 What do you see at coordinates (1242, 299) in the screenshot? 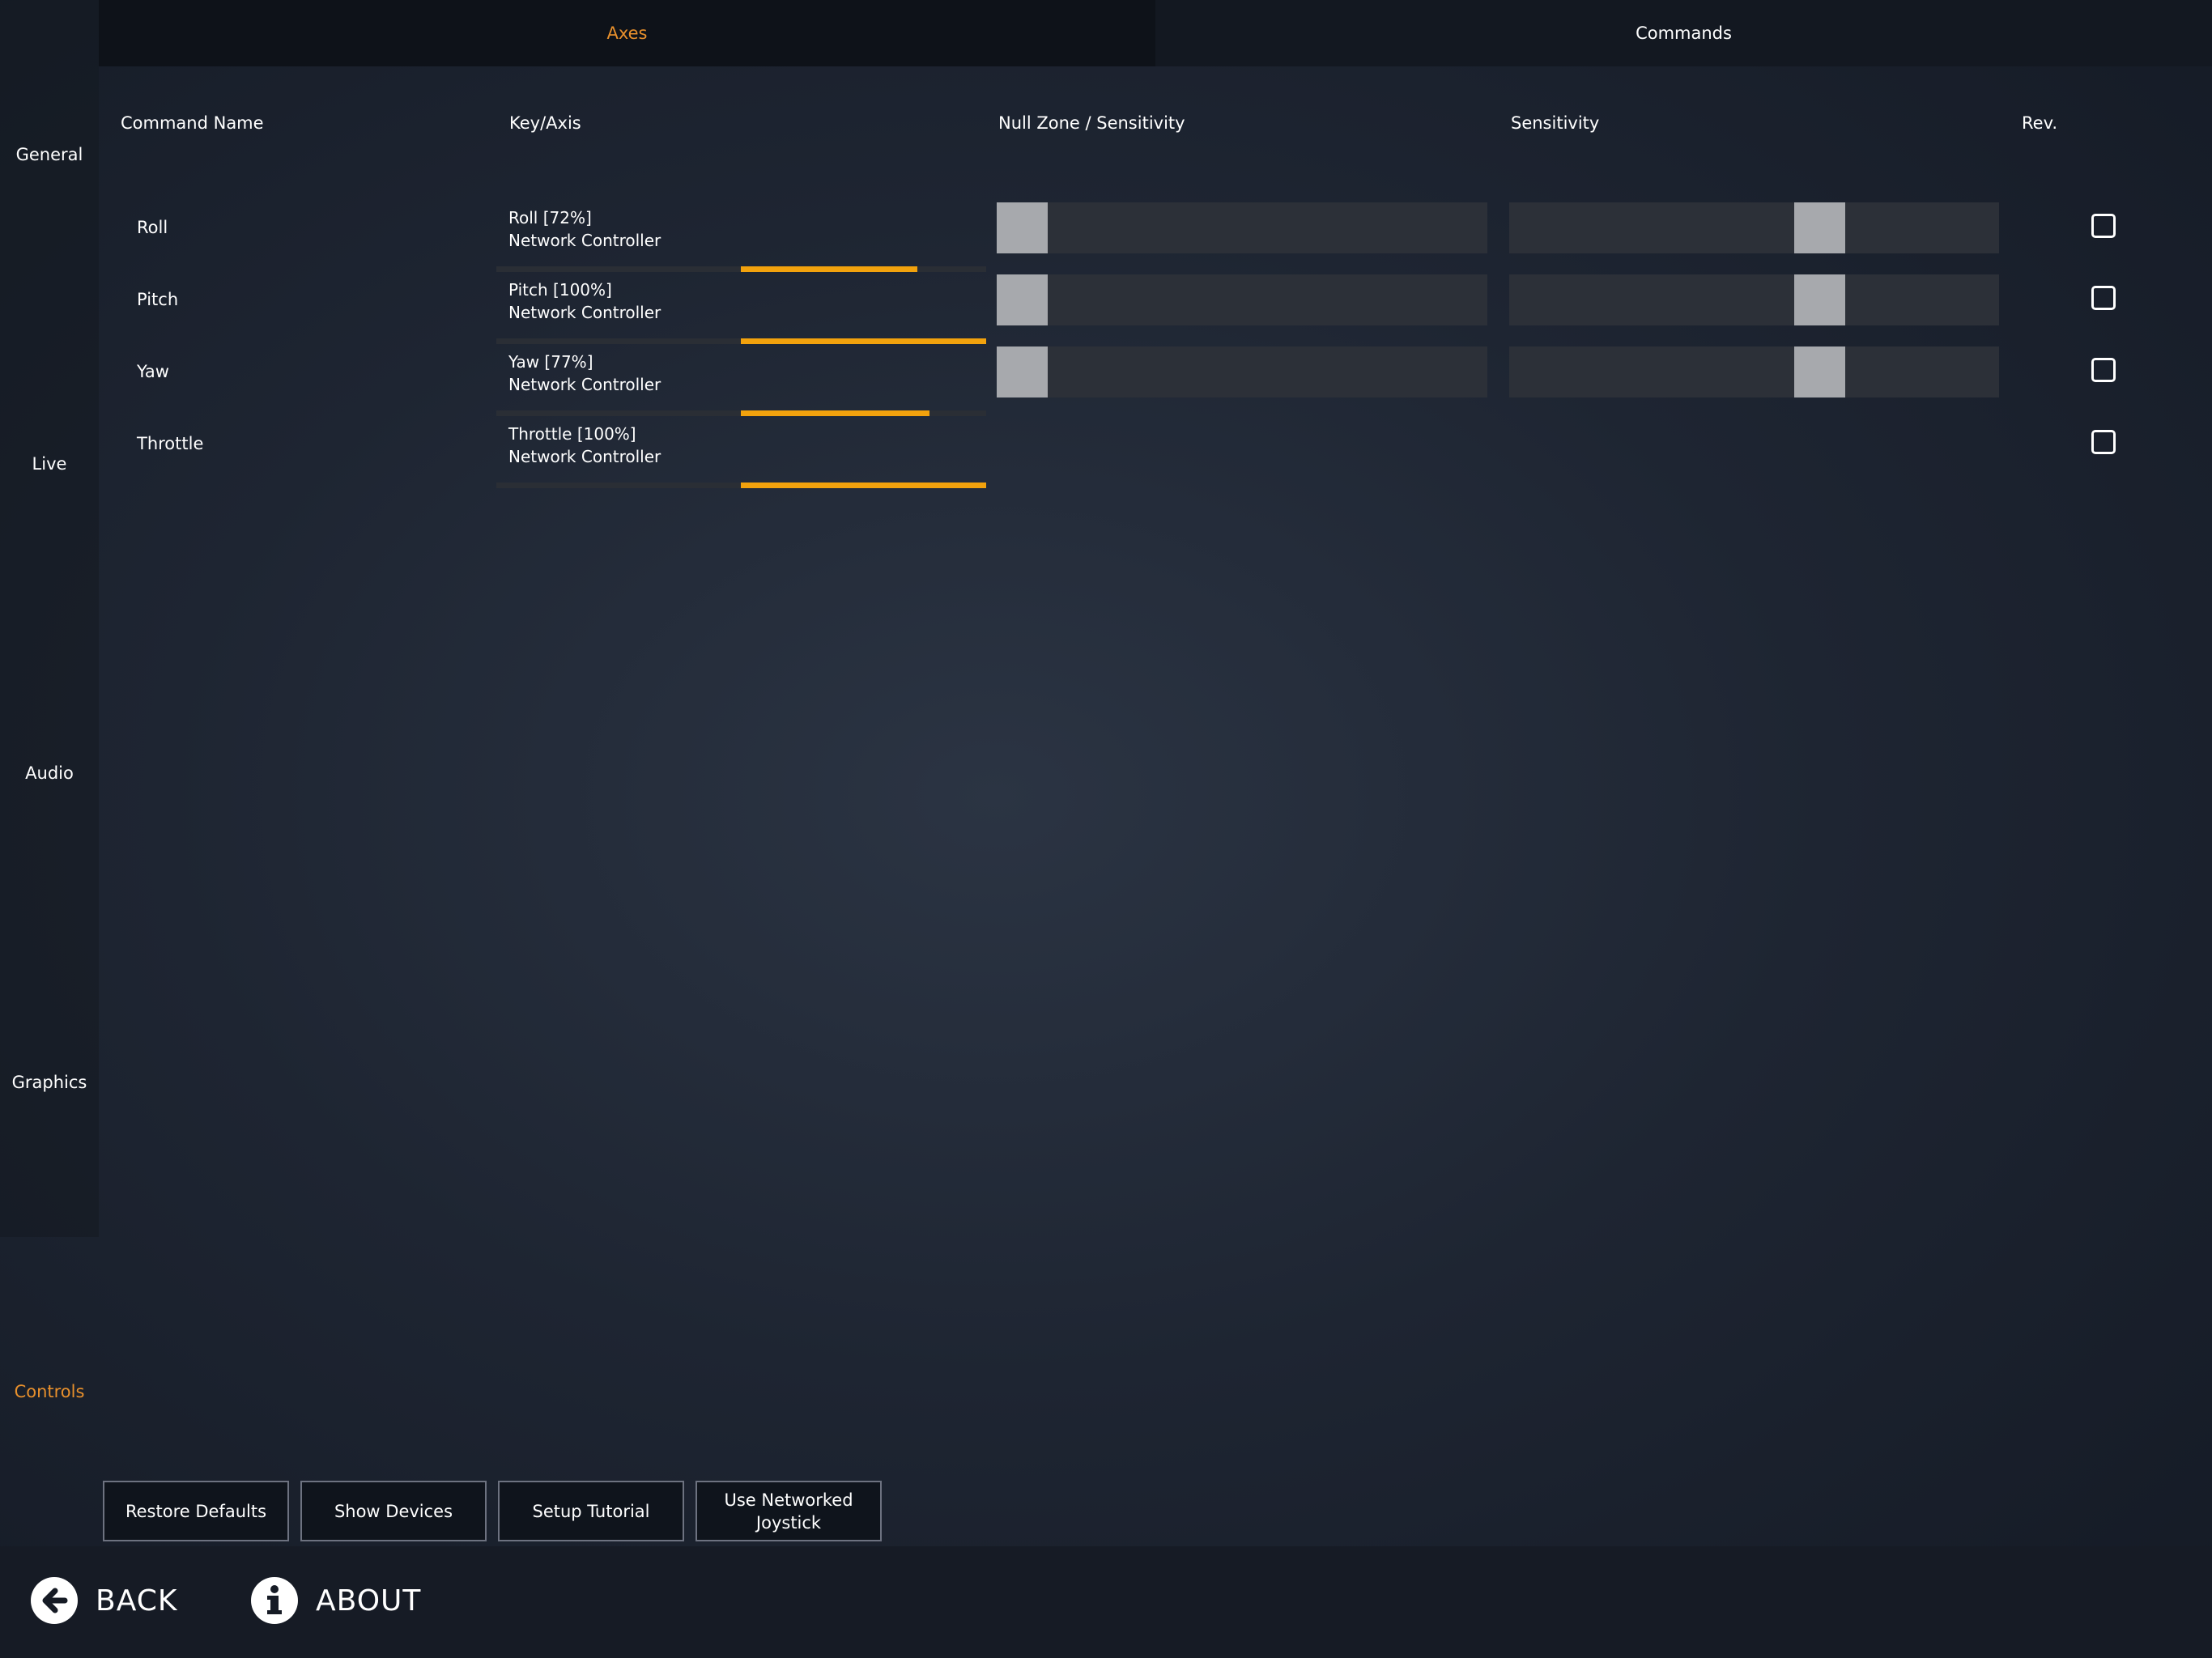
I see `null-zone-slider-pitch` at bounding box center [1242, 299].